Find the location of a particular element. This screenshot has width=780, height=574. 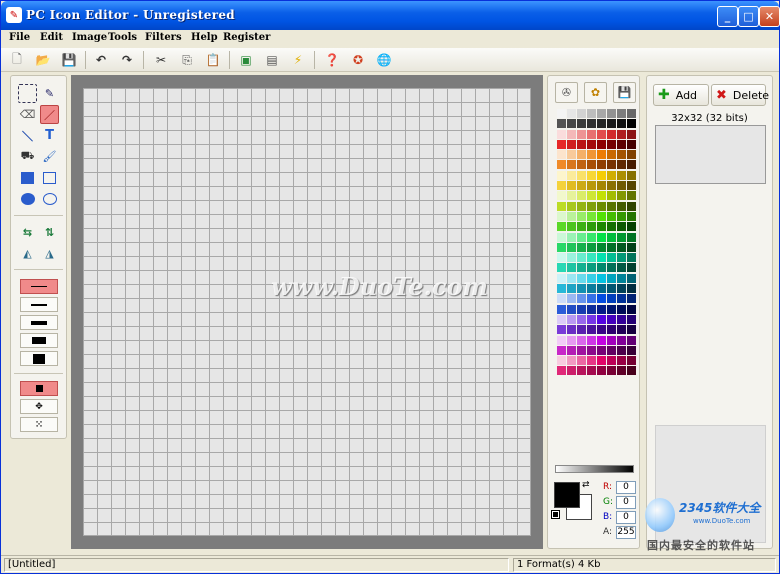

filled-rect-icon is located at coordinates (27, 177).